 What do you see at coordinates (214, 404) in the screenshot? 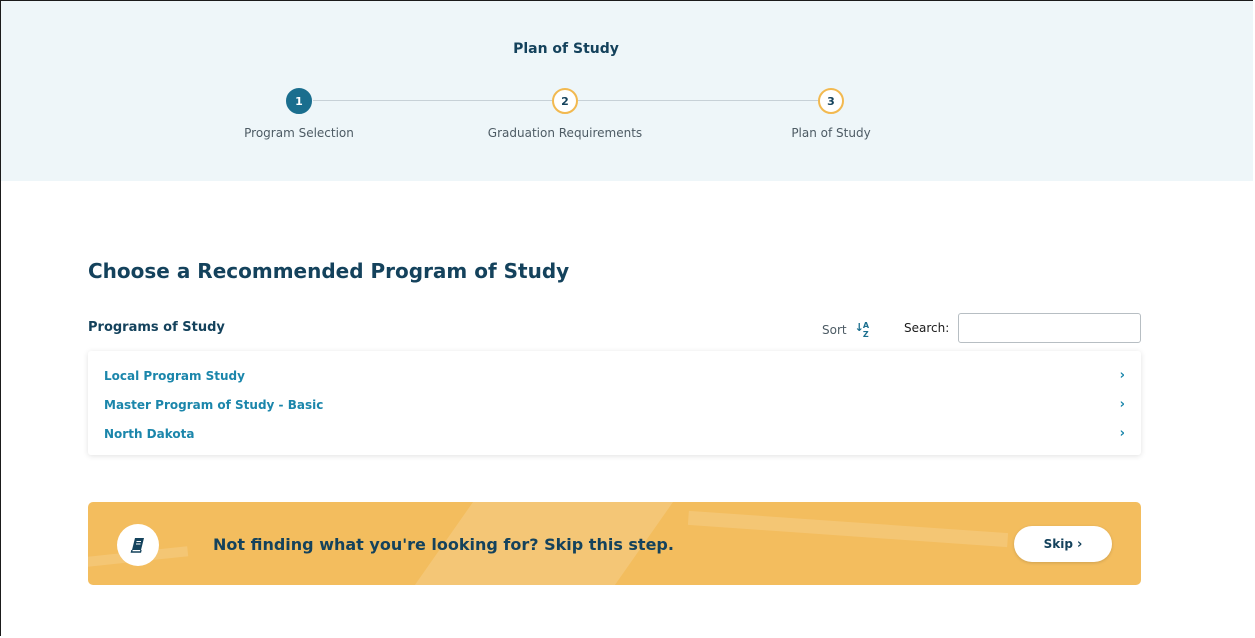
I see `program-name: Master Program of Study - Basic` at bounding box center [214, 404].